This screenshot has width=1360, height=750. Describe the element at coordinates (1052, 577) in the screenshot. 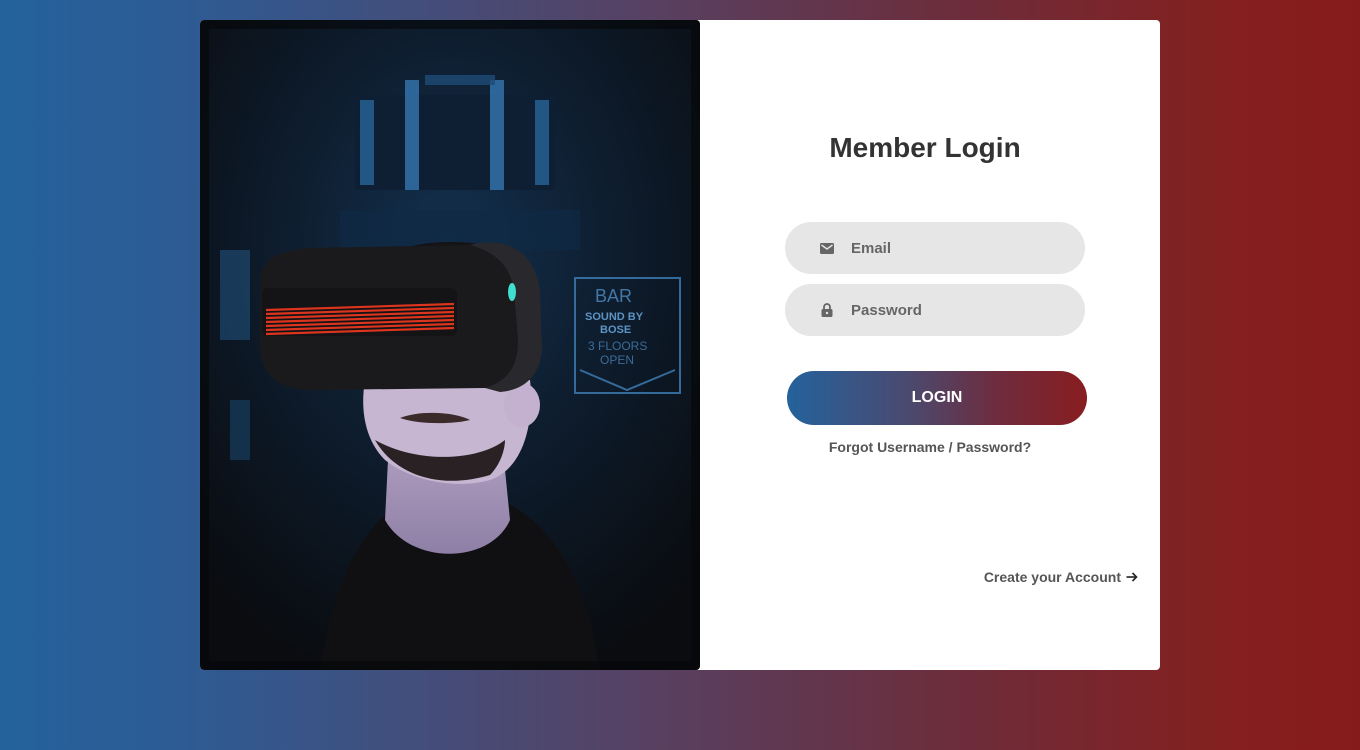

I see `create-account-label: Create your Account` at that location.